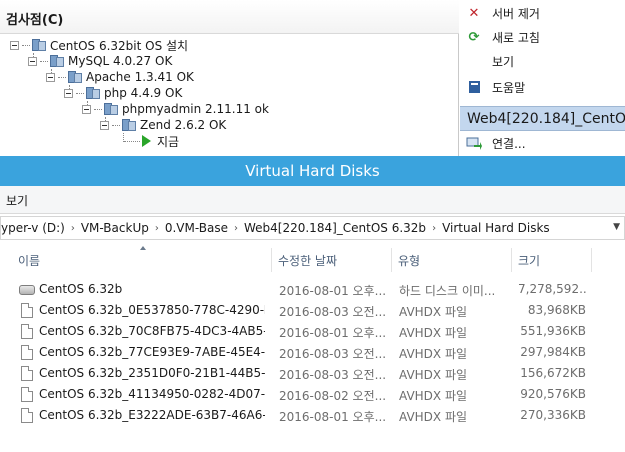  Describe the element at coordinates (312, 171) in the screenshot. I see `window-title: Virtual Hard Disks` at that location.